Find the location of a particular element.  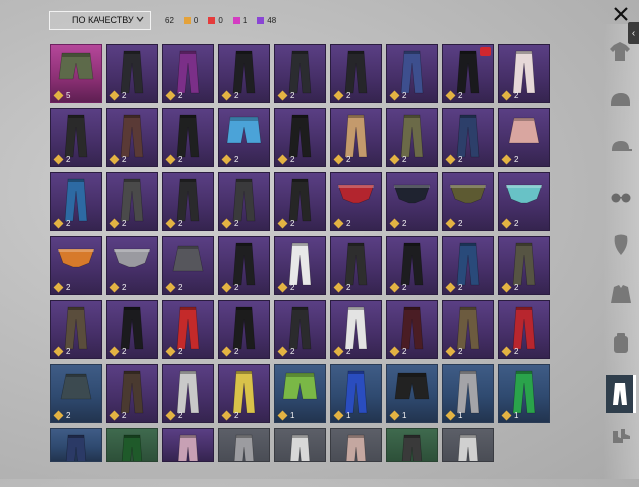

shorts-icon is located at coordinates (244, 130).